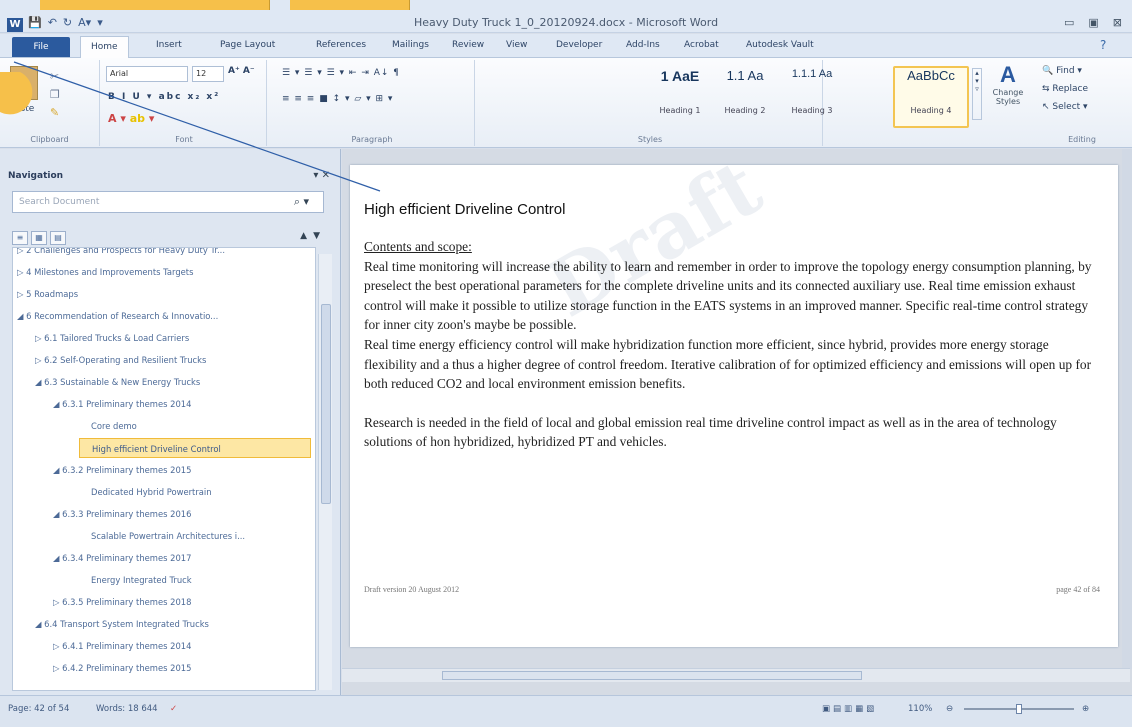  Describe the element at coordinates (341, 45) in the screenshot. I see `tab-references: References` at that location.